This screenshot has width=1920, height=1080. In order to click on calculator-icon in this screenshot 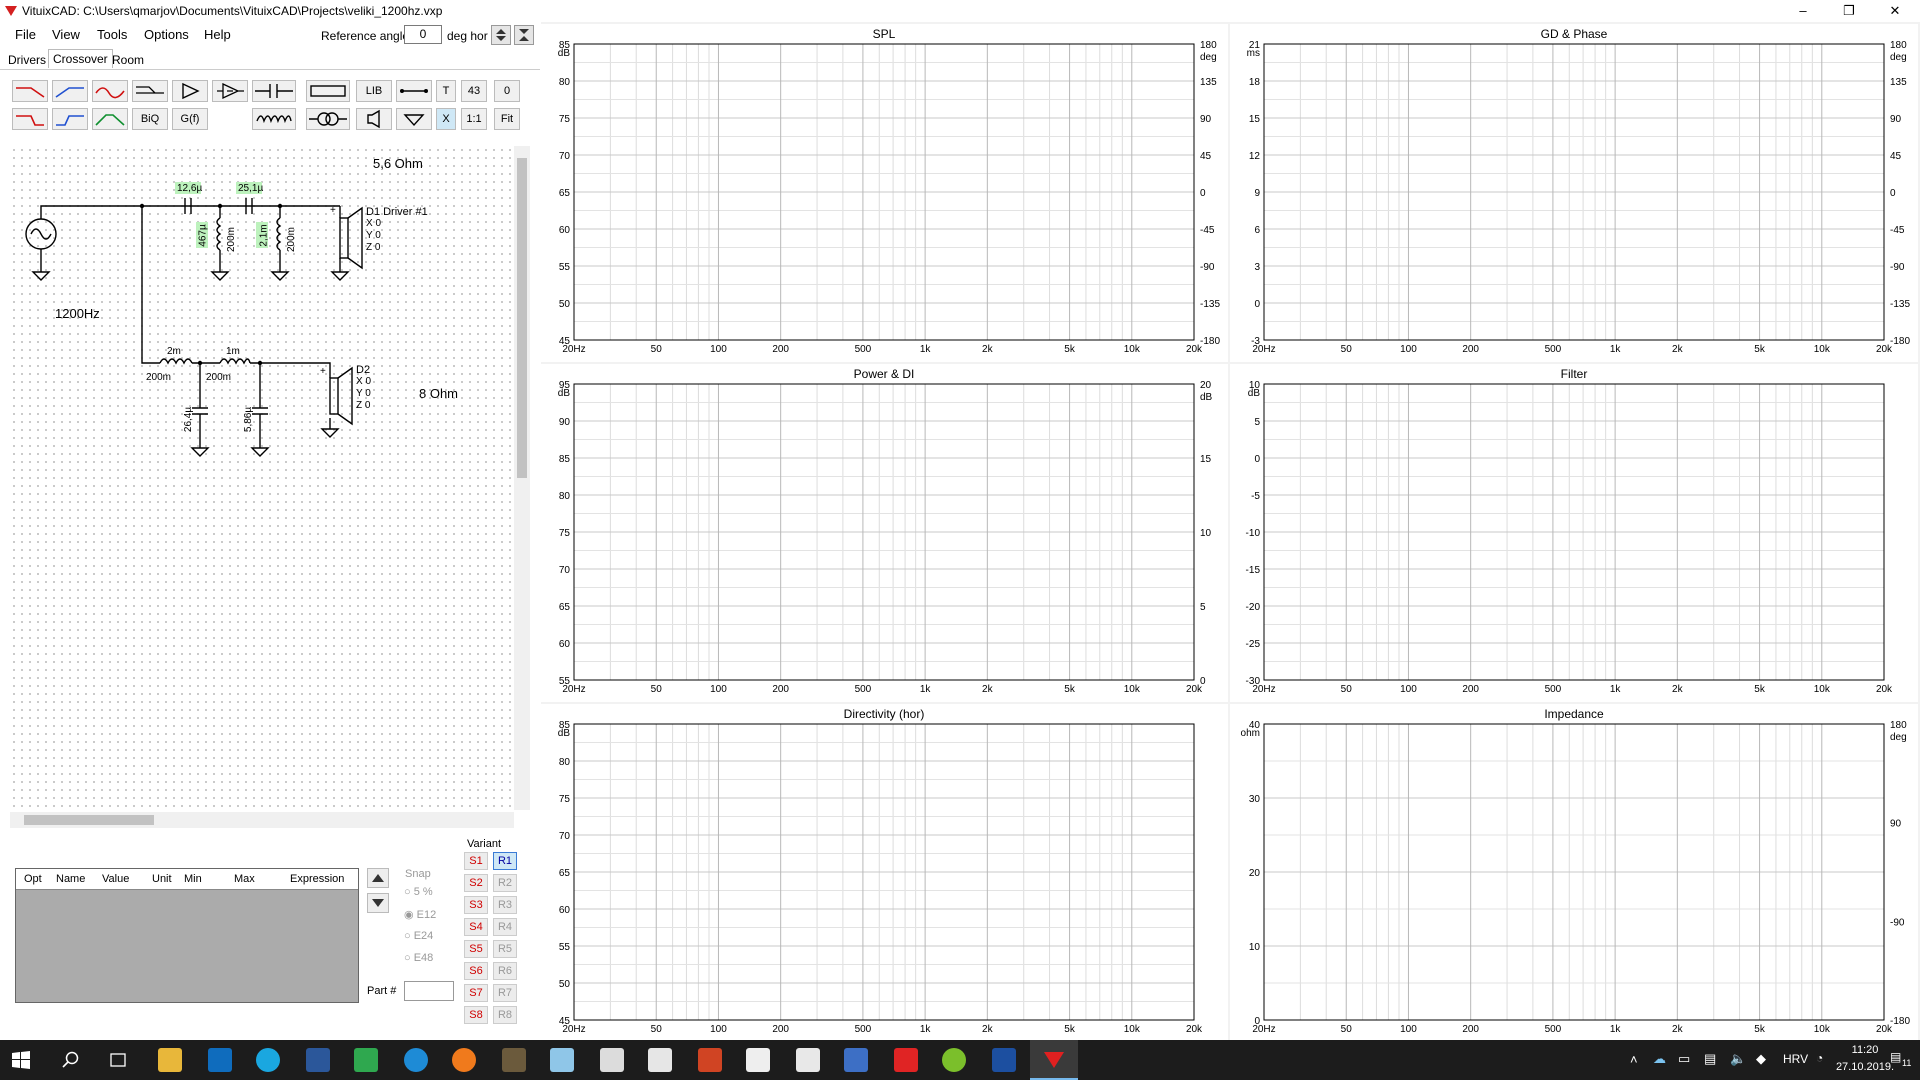, I will do `click(660, 1060)`.